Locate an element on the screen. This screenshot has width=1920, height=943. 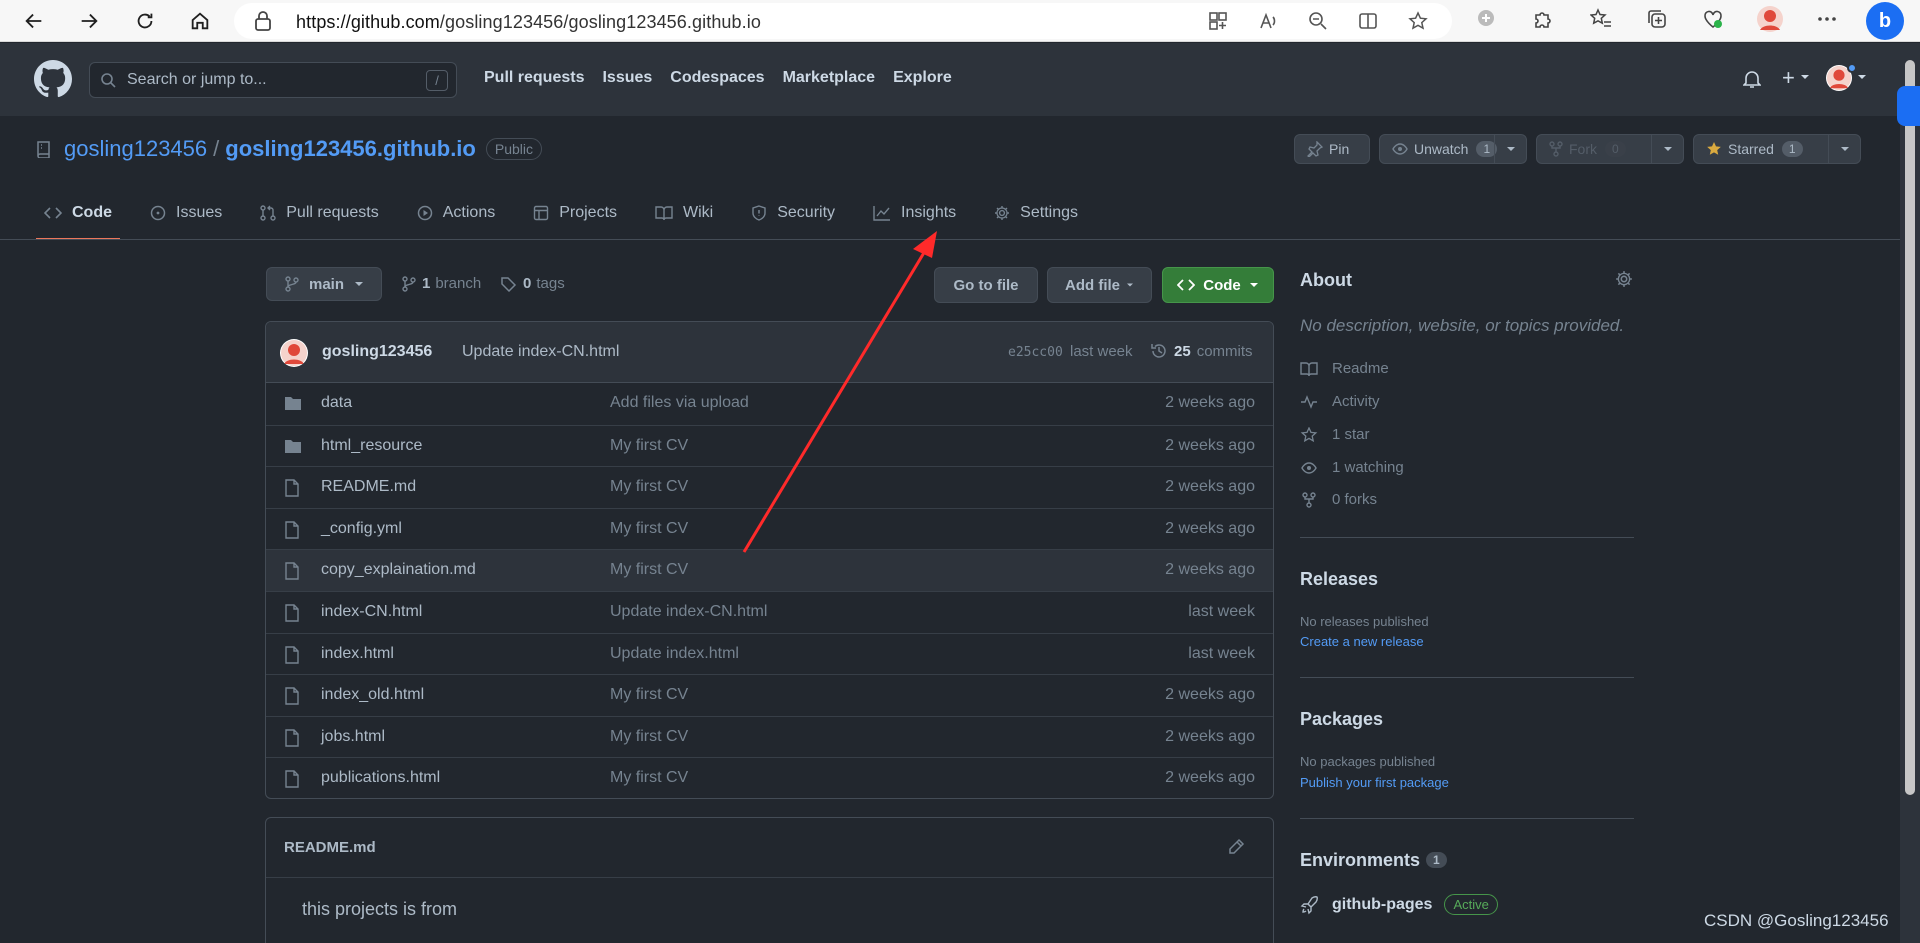
unwatch-dropdown-chevron-icon is located at coordinates (1510, 149).